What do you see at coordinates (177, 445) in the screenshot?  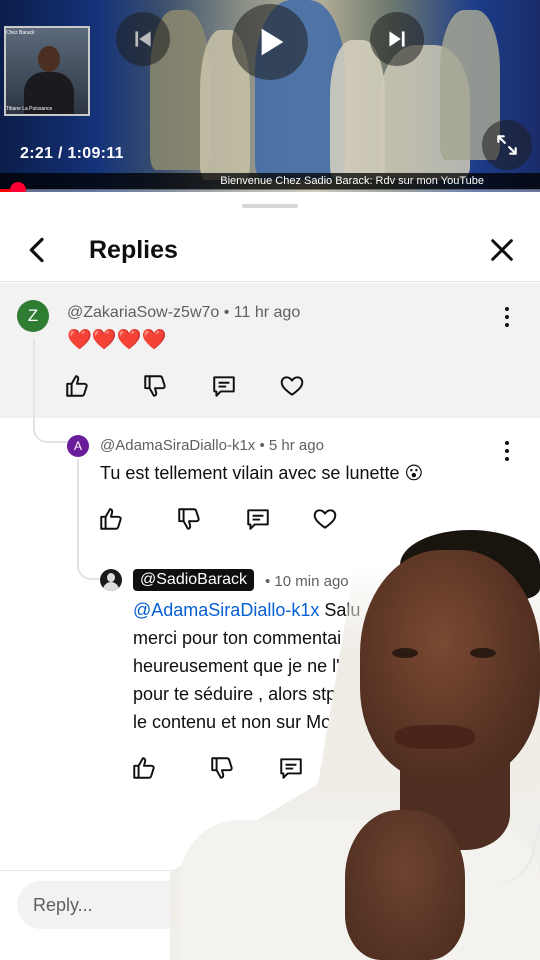 I see `comment-author: @AdamaSiraDiallo-k1x` at bounding box center [177, 445].